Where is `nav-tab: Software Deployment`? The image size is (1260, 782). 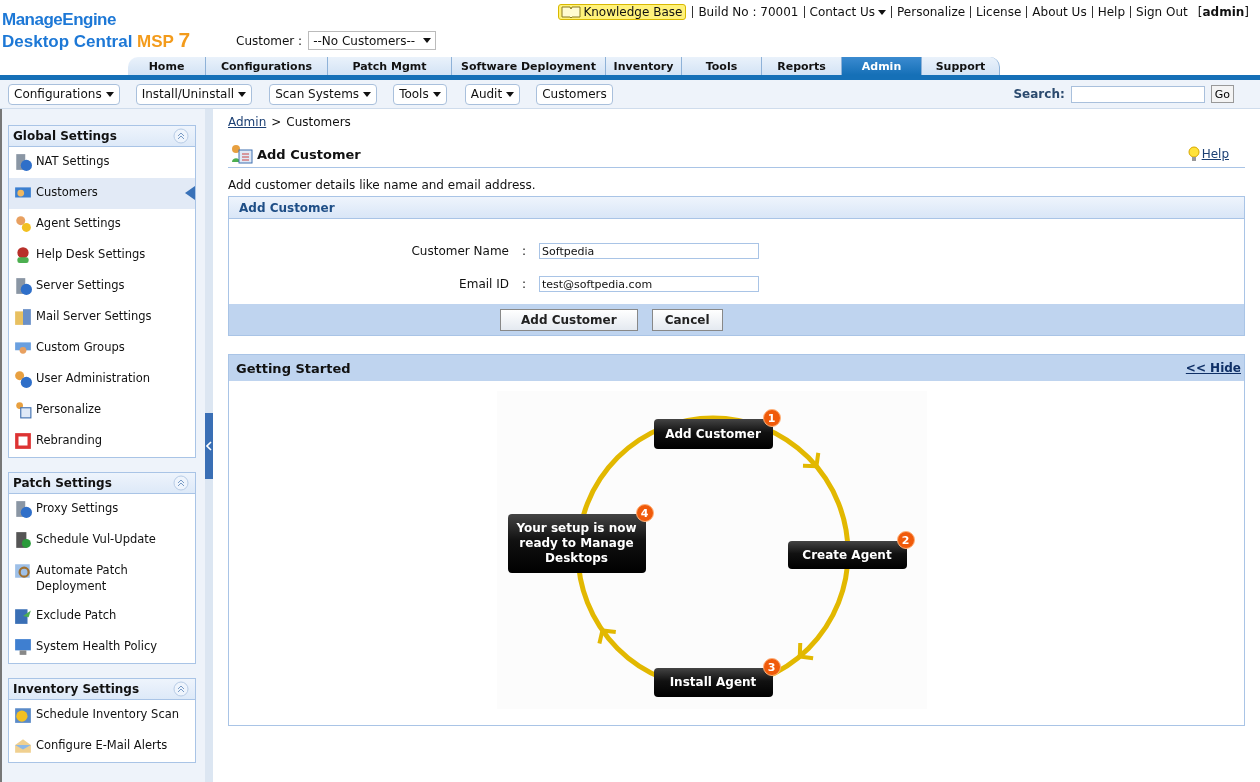
nav-tab: Software Deployment is located at coordinates (529, 66).